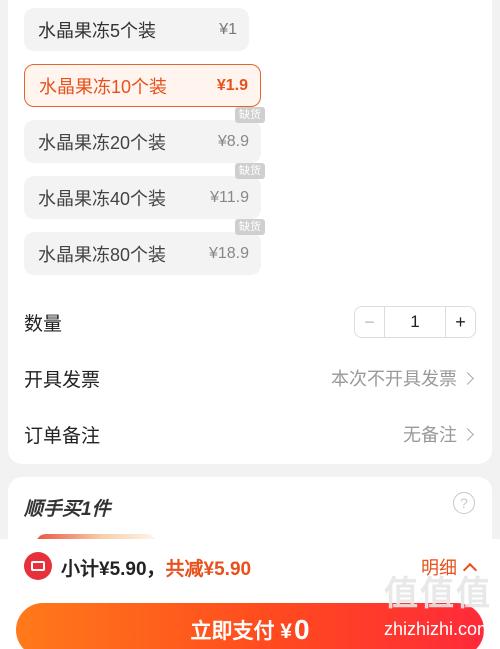 The image size is (500, 649). What do you see at coordinates (233, 141) in the screenshot?
I see `sku-price: ¥8.9` at bounding box center [233, 141].